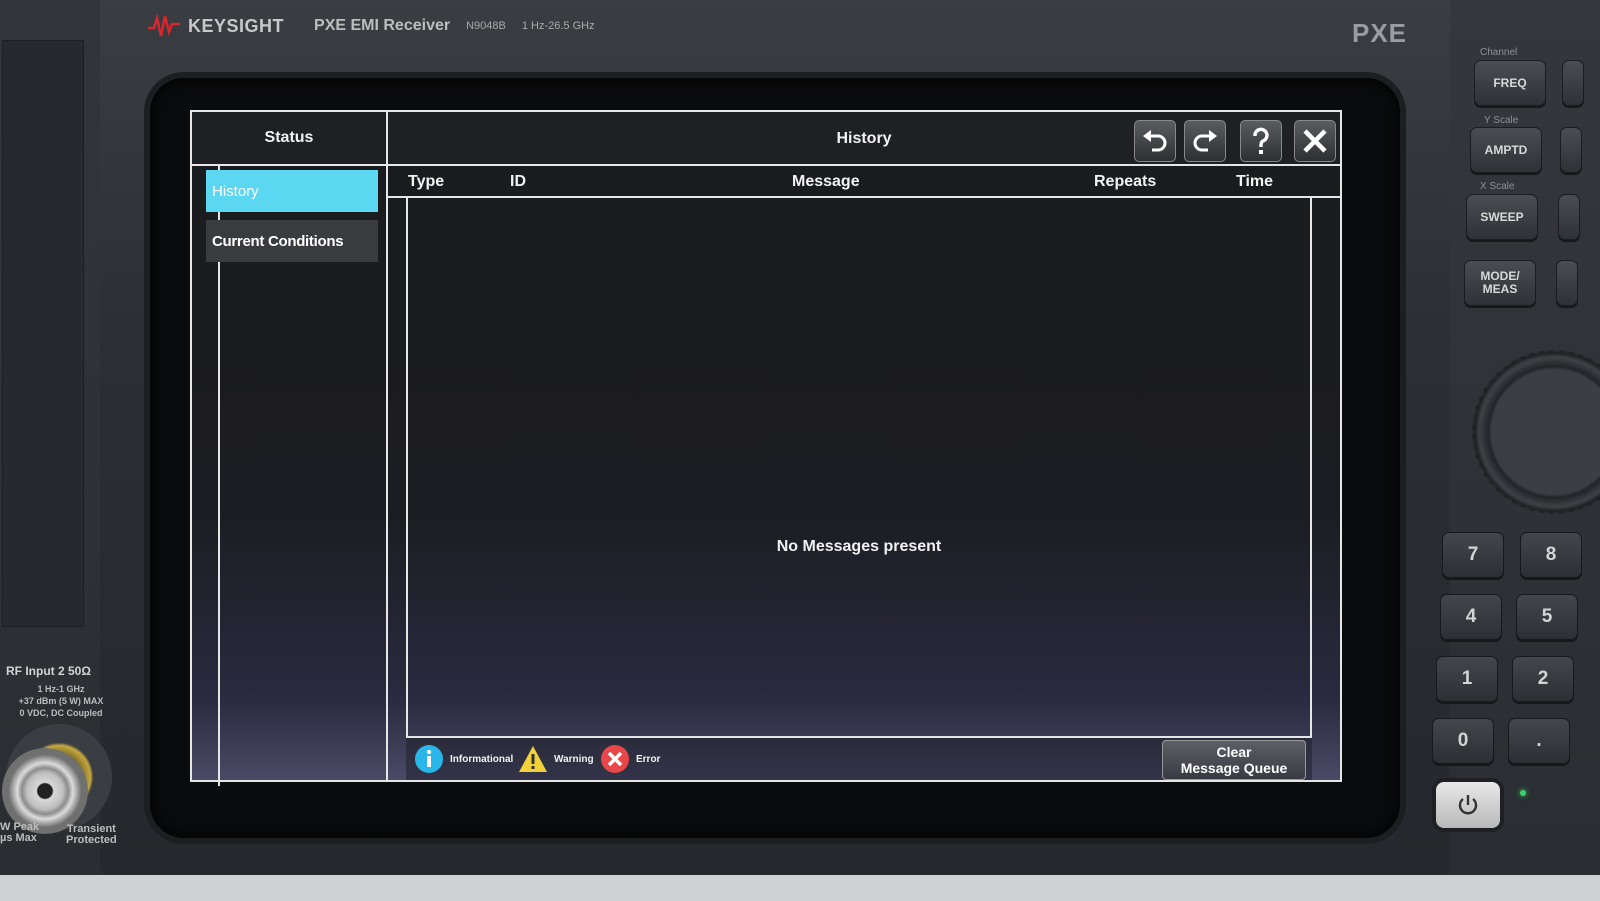 The height and width of the screenshot is (901, 1600). What do you see at coordinates (236, 25) in the screenshot?
I see `brand-name: KEYSIGHT` at bounding box center [236, 25].